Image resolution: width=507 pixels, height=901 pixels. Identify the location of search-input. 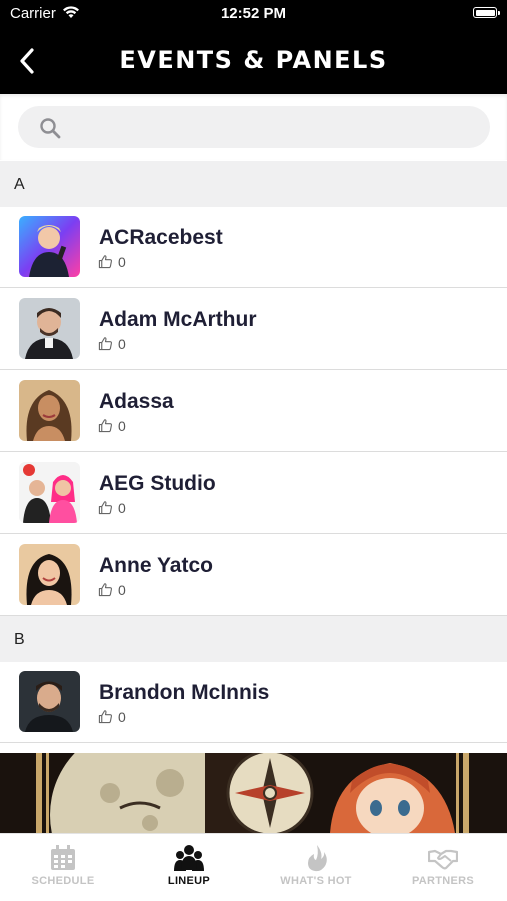
(275, 128).